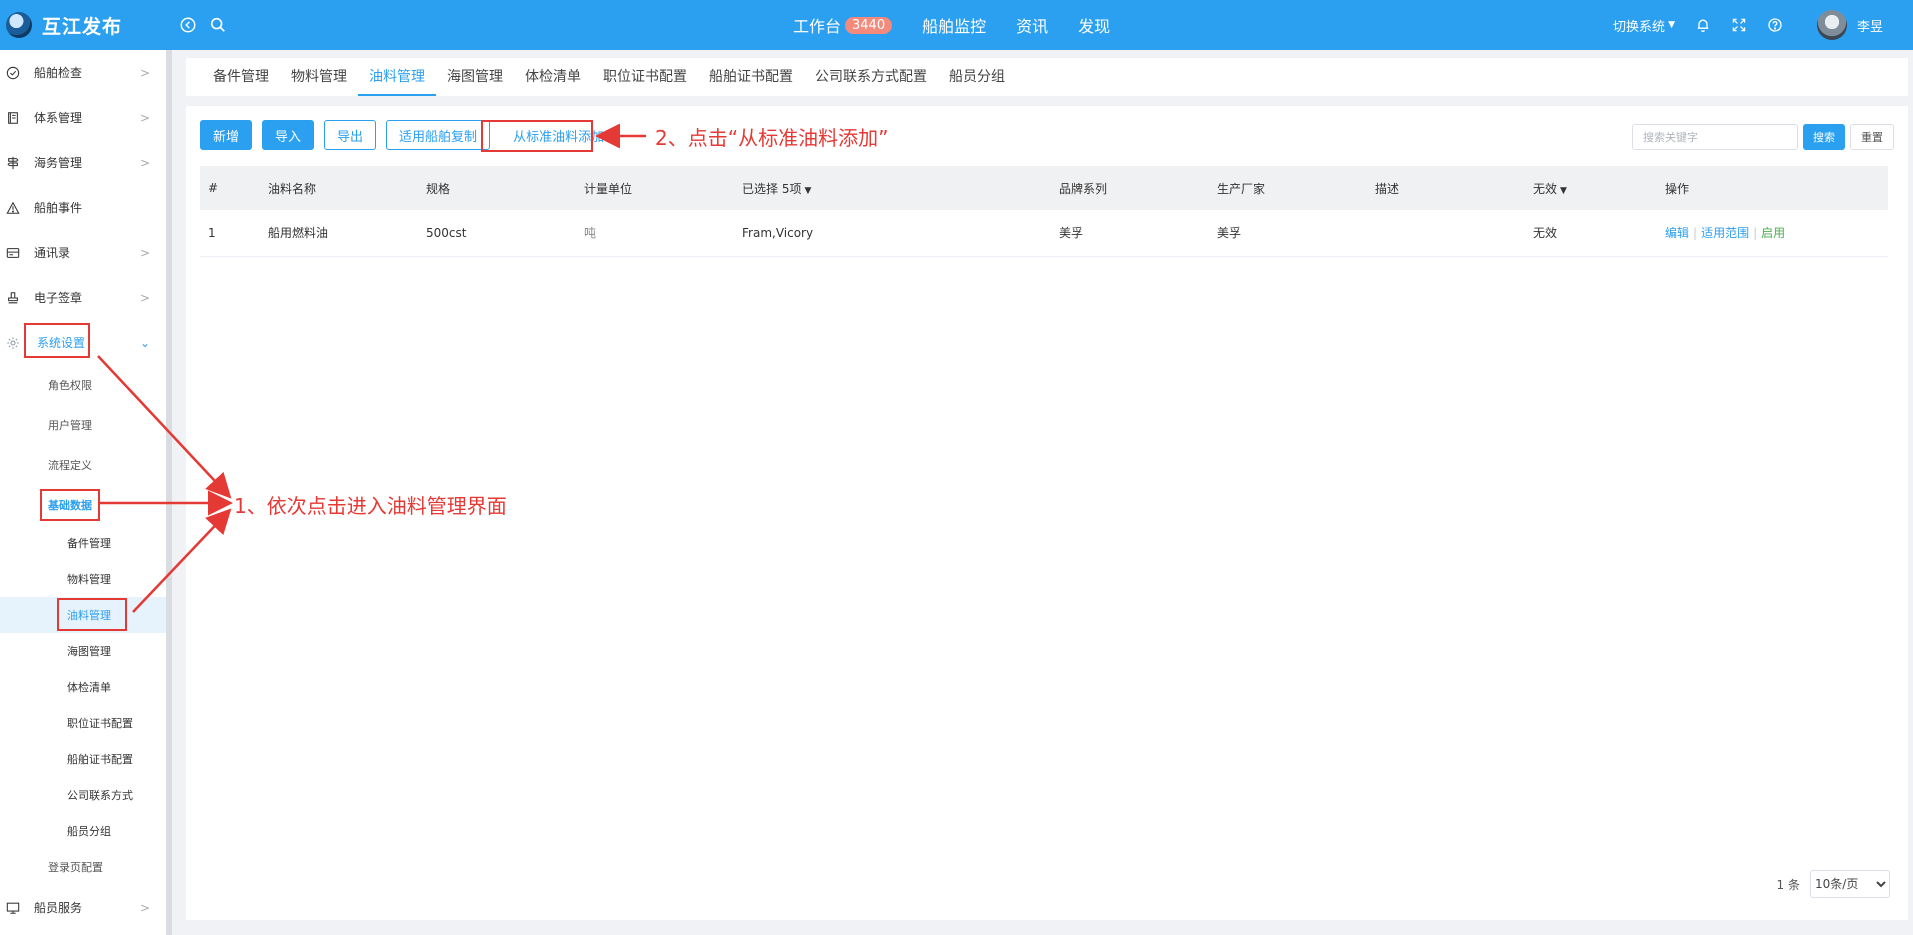 This screenshot has width=1913, height=935. I want to click on search-icon, so click(218, 25).